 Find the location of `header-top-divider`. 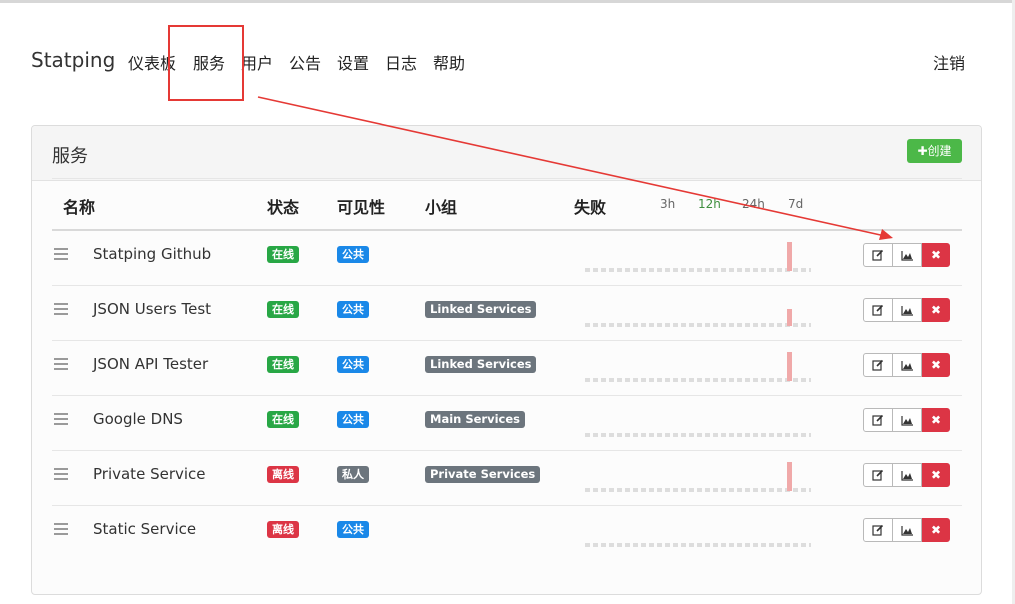

header-top-divider is located at coordinates (507, 178).